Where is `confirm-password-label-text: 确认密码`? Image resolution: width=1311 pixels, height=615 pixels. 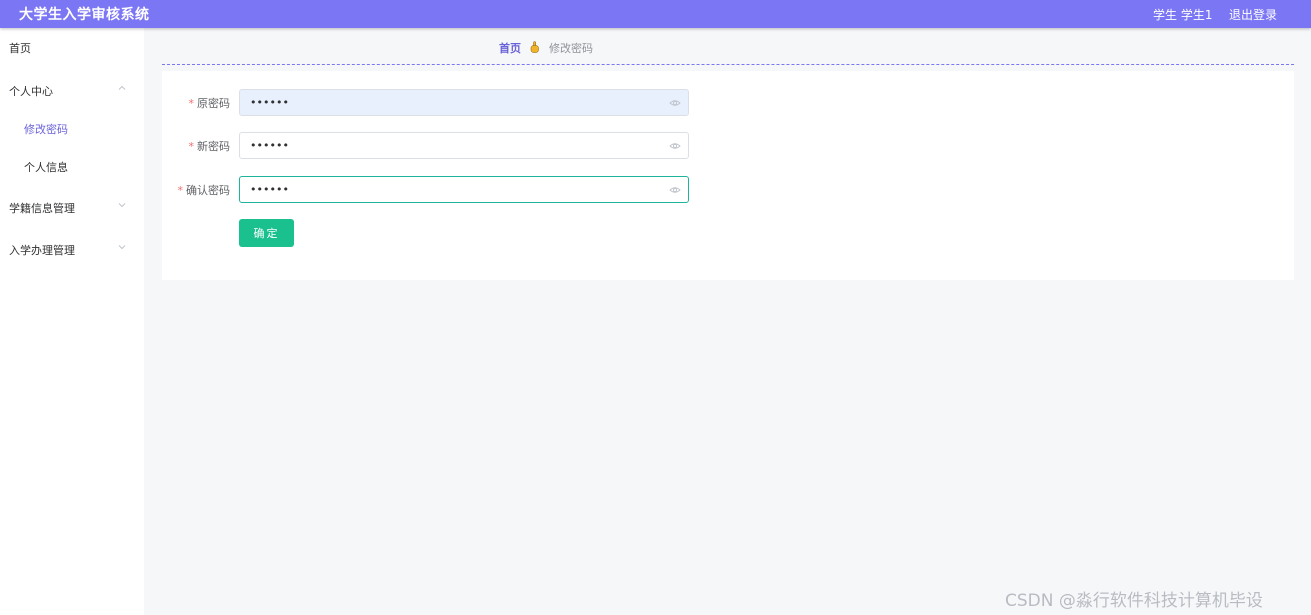 confirm-password-label-text: 确认密码 is located at coordinates (208, 190).